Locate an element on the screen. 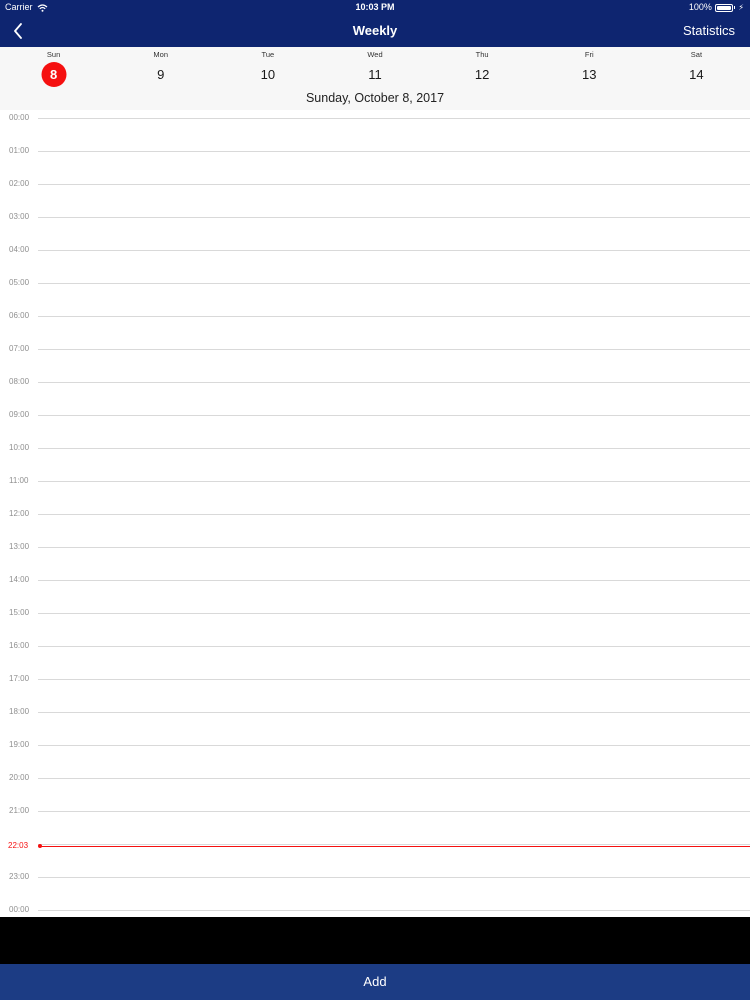 Image resolution: width=750 pixels, height=1000 pixels. hour-row: 01:00 is located at coordinates (375, 151).